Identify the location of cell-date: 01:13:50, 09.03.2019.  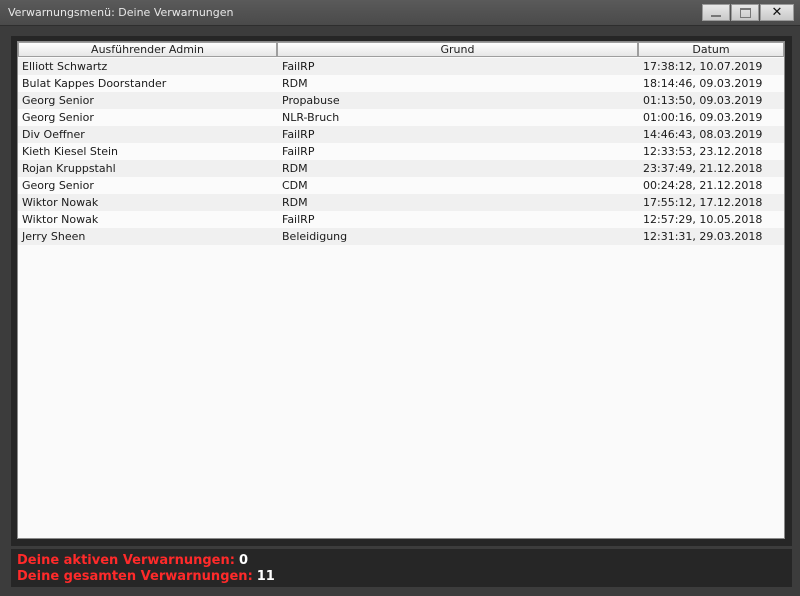
(703, 100).